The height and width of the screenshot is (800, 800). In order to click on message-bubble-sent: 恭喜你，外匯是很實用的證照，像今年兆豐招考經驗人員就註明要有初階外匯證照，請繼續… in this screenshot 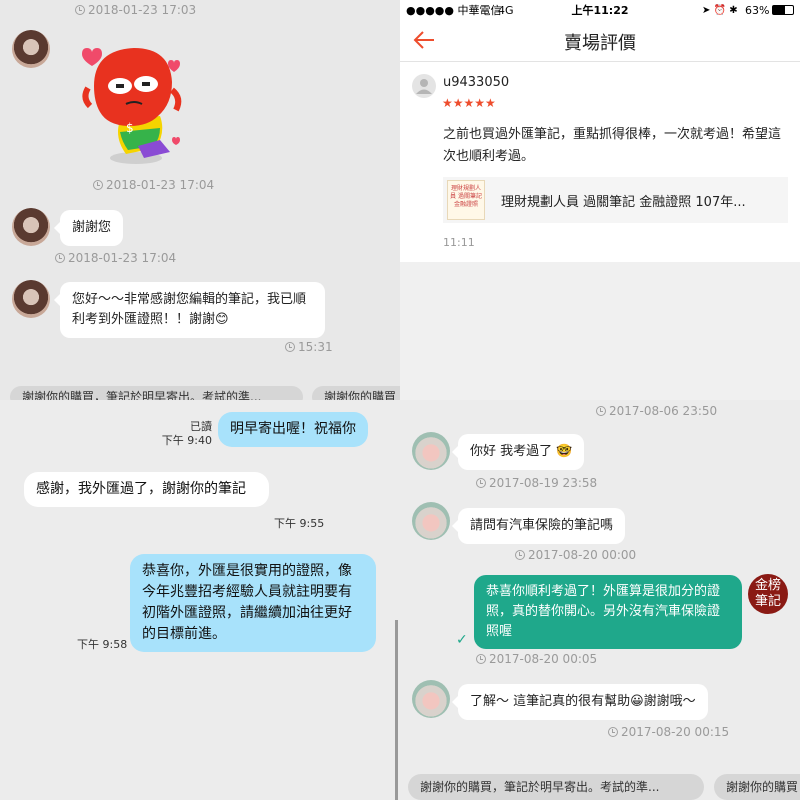, I will do `click(253, 603)`.